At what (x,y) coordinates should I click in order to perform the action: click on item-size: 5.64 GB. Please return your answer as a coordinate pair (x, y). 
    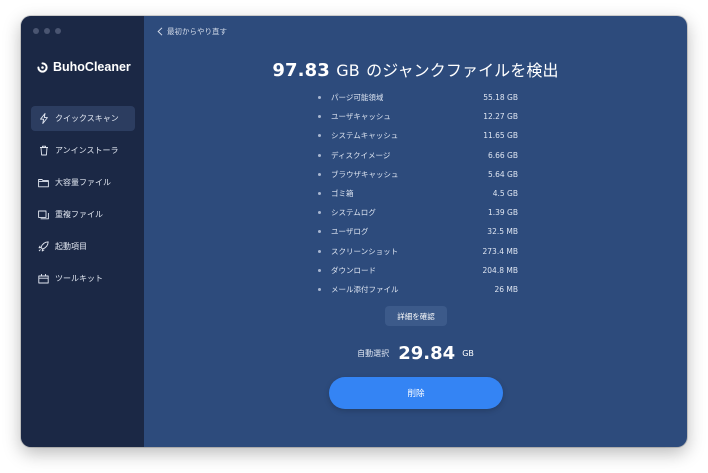
    Looking at the image, I should click on (502, 174).